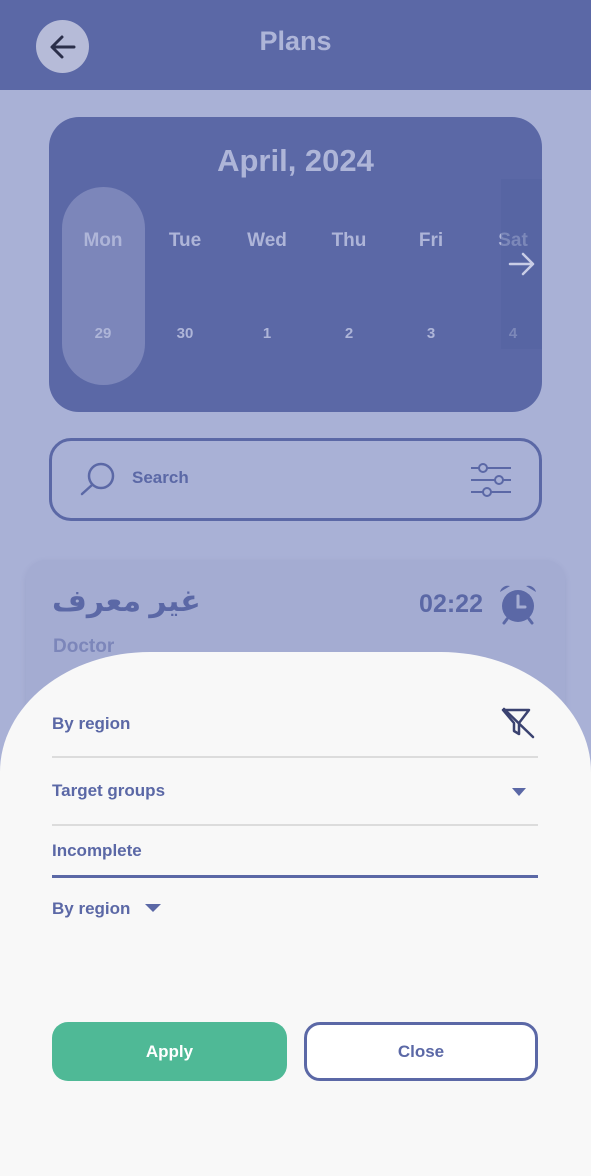 This screenshot has width=591, height=1176. Describe the element at coordinates (103, 333) in the screenshot. I see `day-number: 29` at that location.